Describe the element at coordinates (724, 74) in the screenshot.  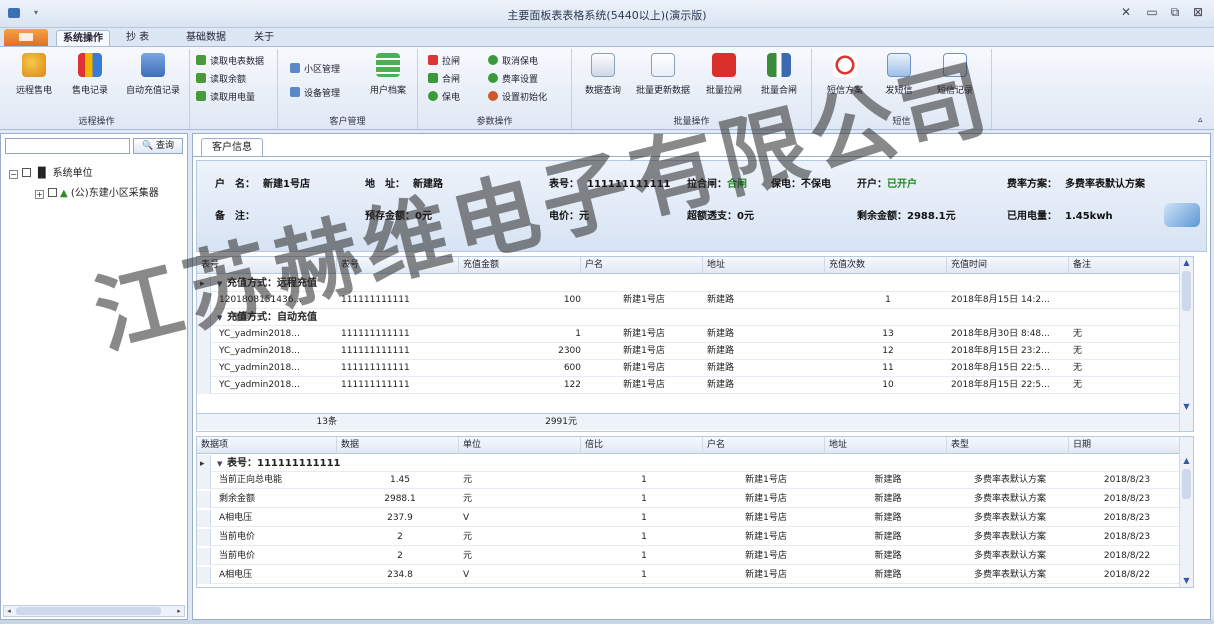
I see `batch-open-gate-button: 批量拉闸` at that location.